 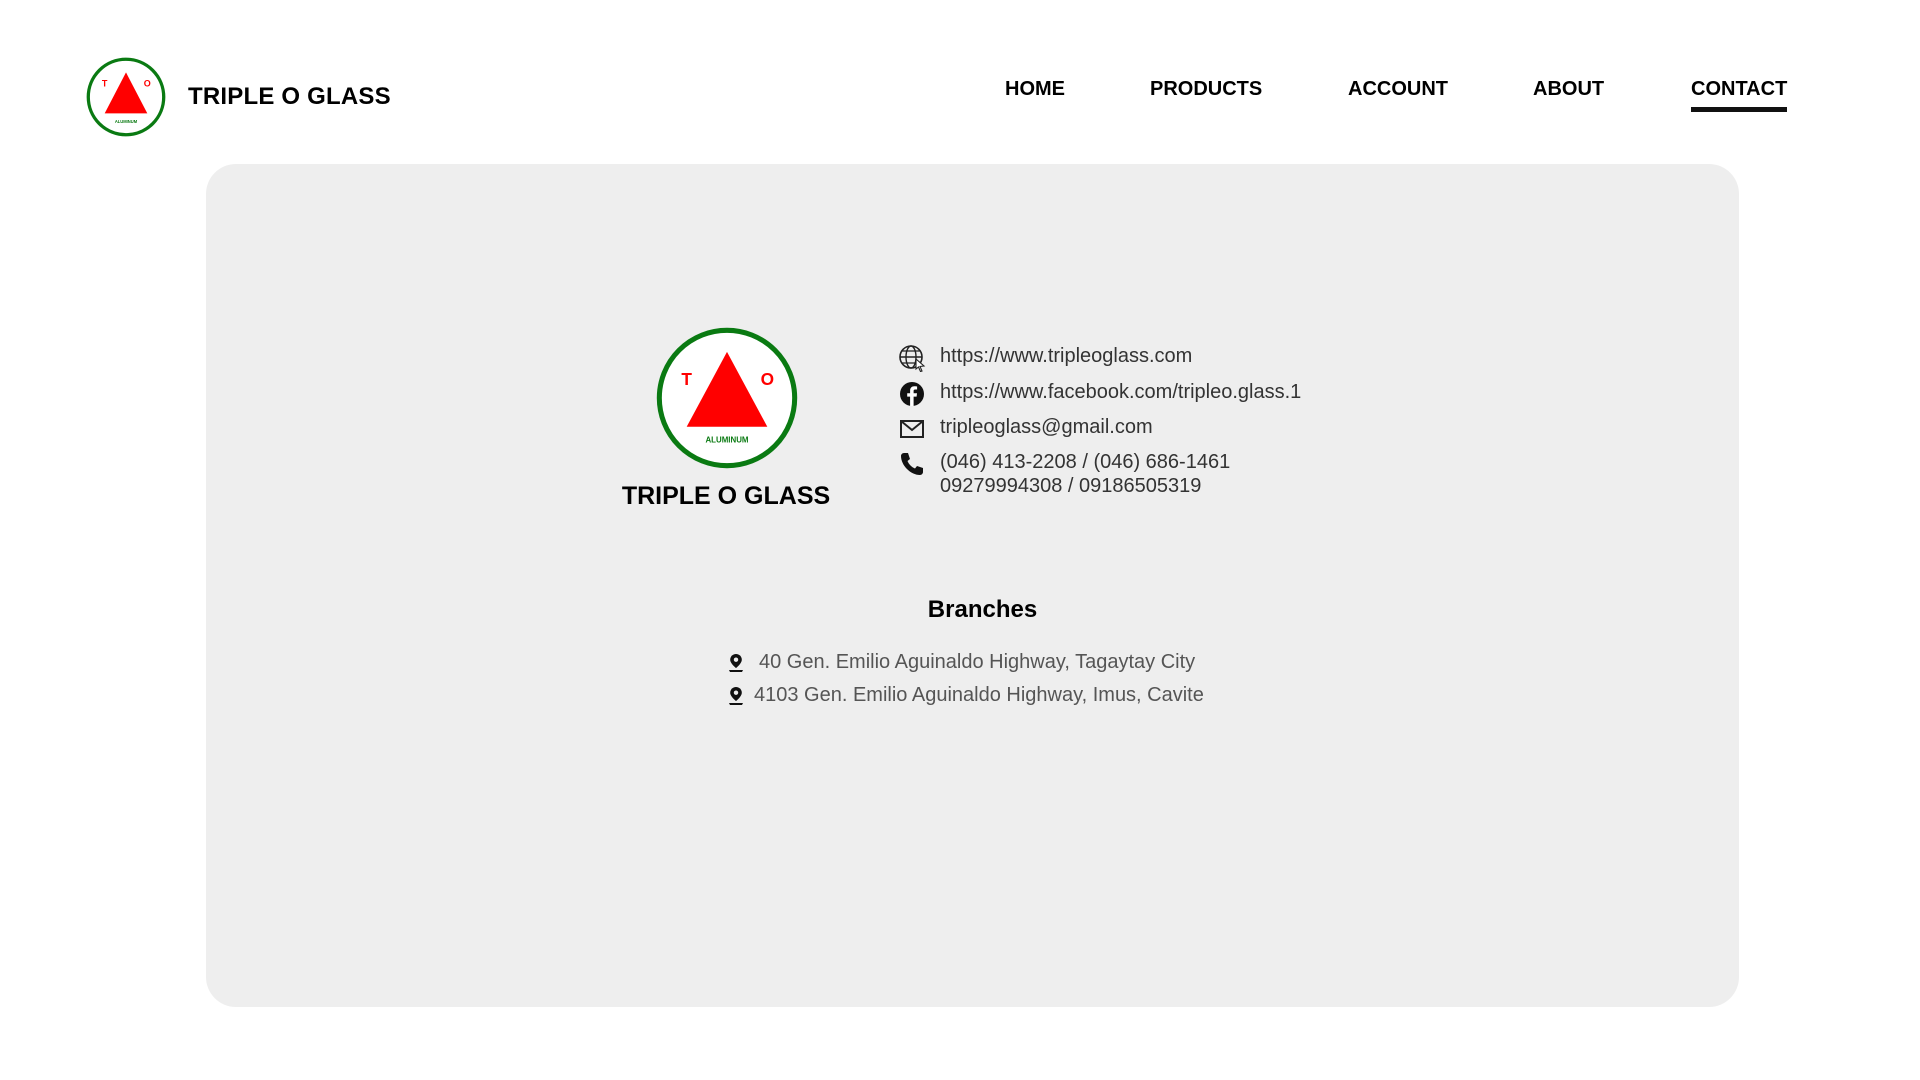 I want to click on company-logo-icon: T O ALUMINUM, so click(x=727, y=398).